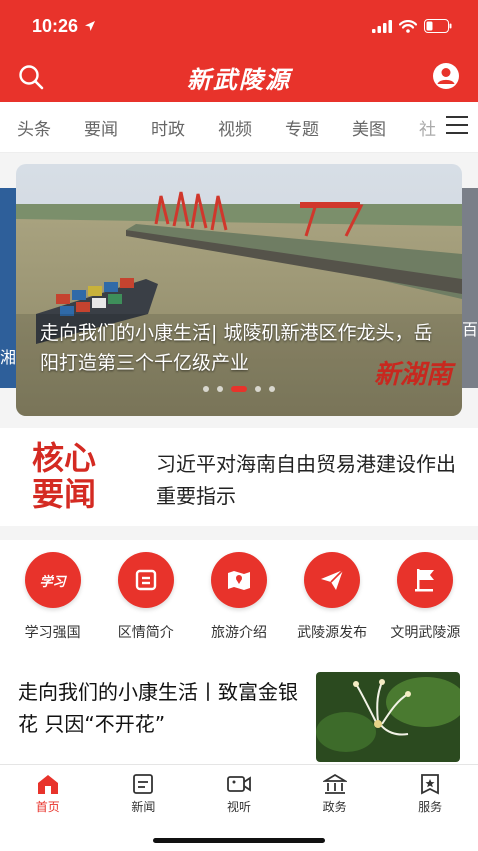 This screenshot has height=851, width=478. What do you see at coordinates (310, 480) in the screenshot?
I see `core-news-headline: 习近平对海南自由贸易港建设作出重要指示` at bounding box center [310, 480].